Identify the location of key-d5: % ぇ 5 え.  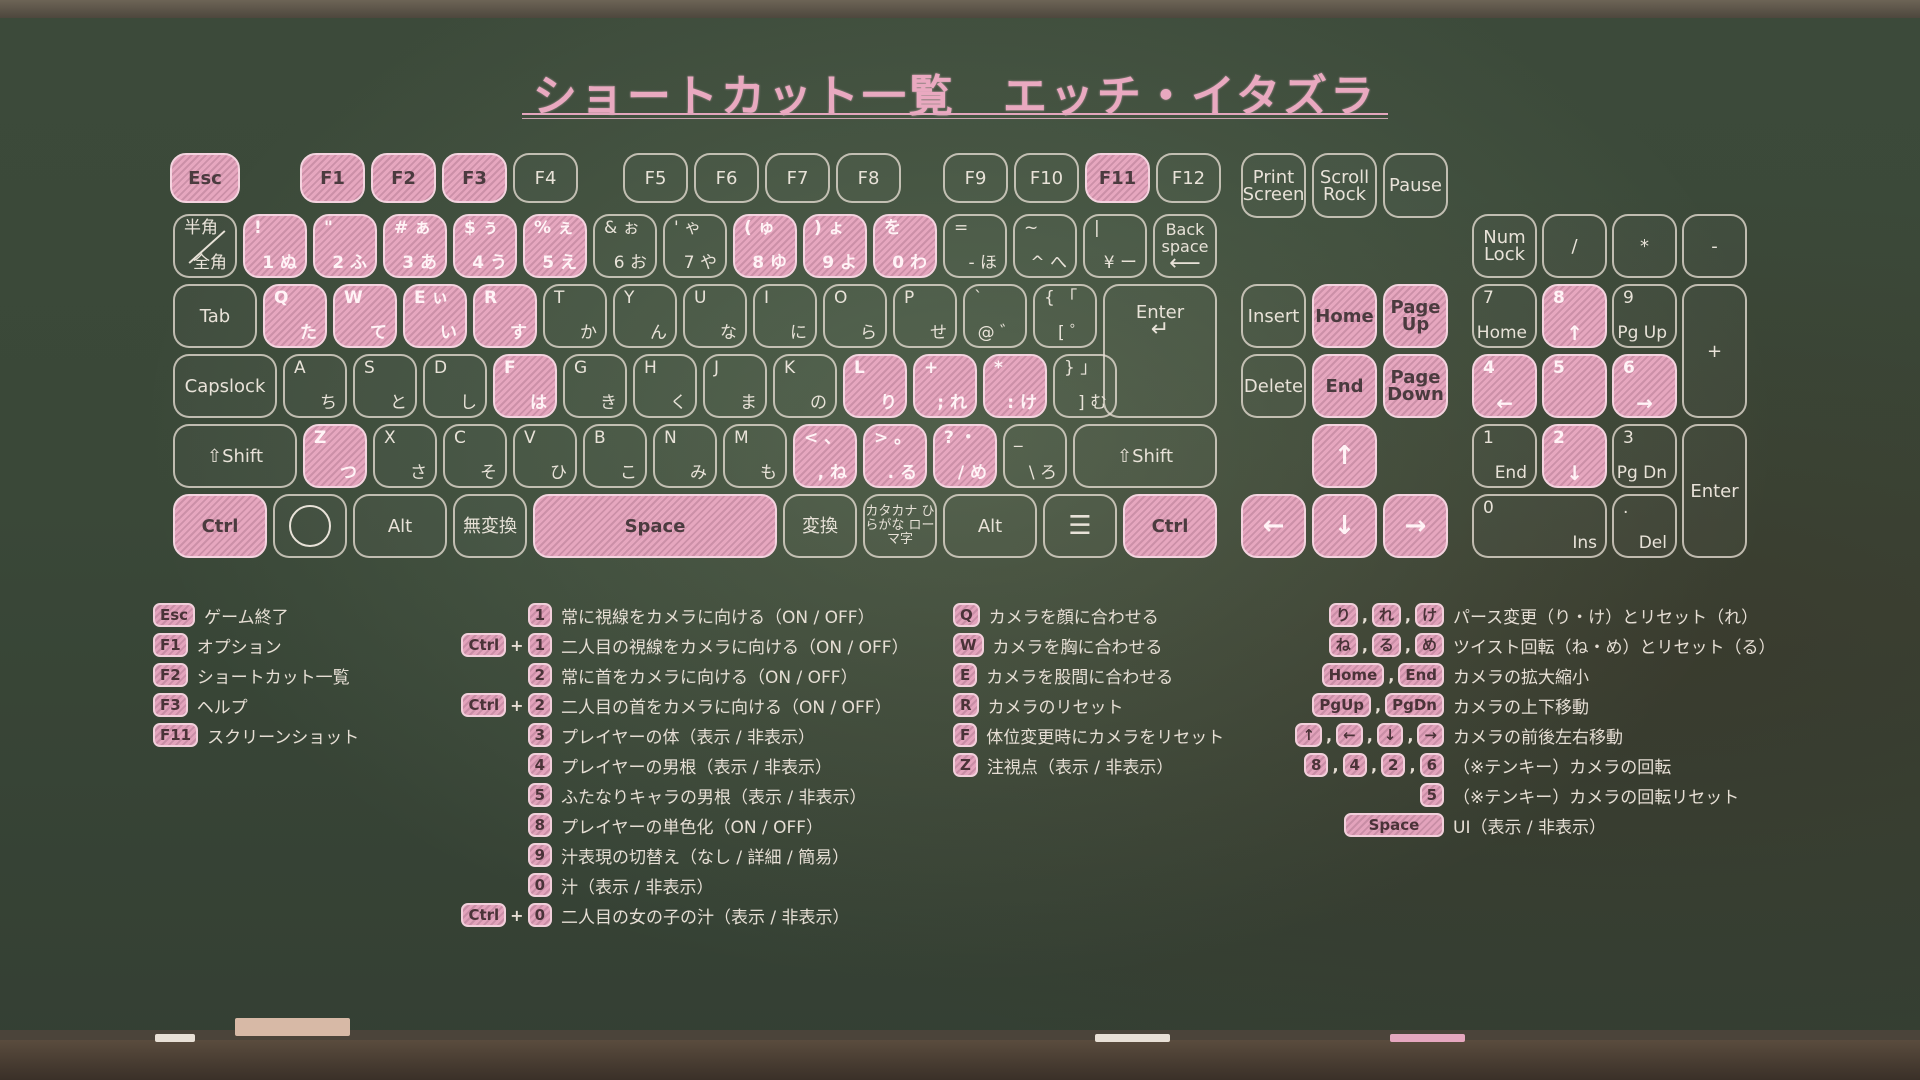
(555, 246).